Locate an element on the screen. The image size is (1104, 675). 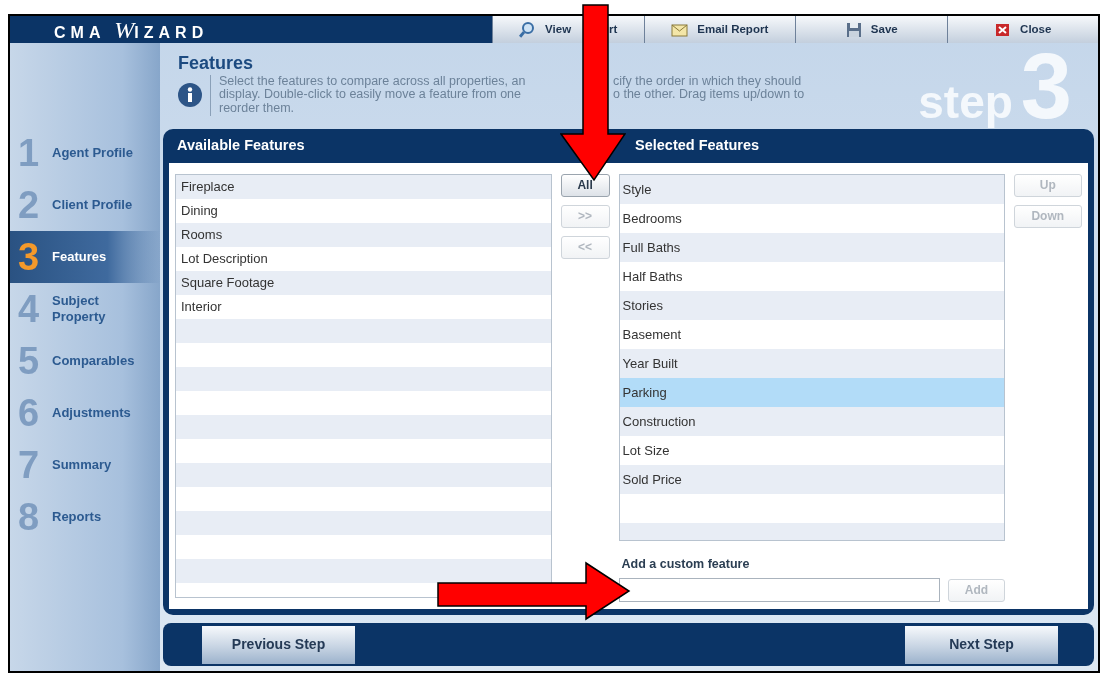
list-item: Square Footage is located at coordinates (363, 282).